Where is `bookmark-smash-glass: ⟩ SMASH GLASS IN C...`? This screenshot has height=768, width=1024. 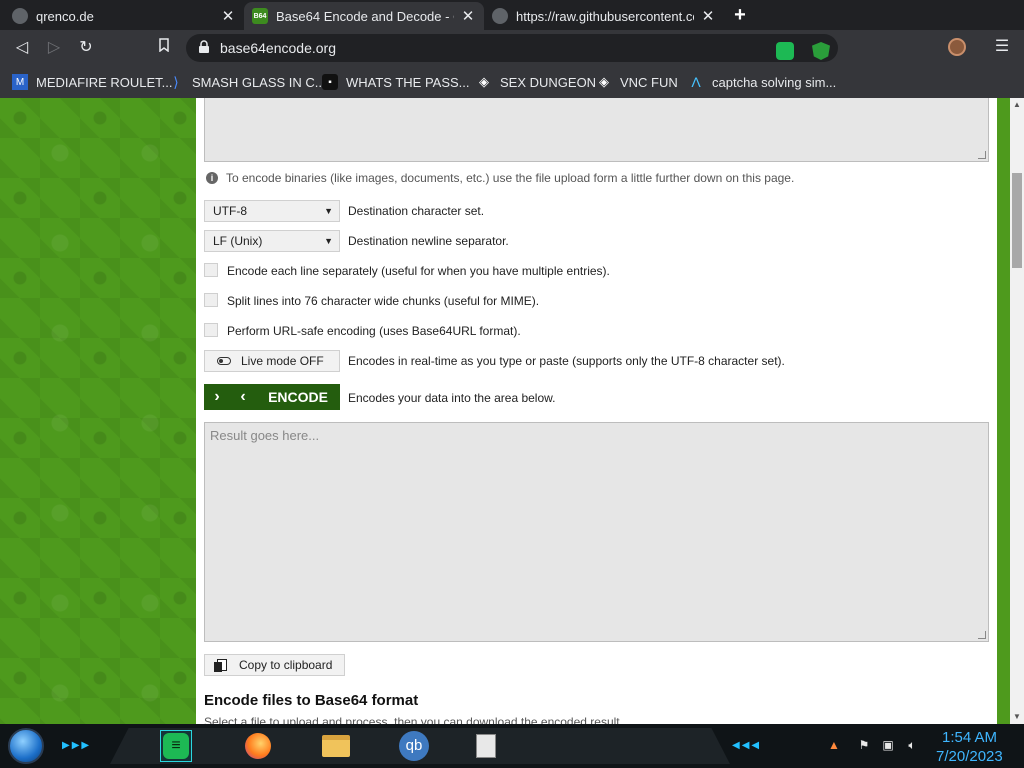
bookmark-smash-glass: ⟩ SMASH GLASS IN C... is located at coordinates (247, 82).